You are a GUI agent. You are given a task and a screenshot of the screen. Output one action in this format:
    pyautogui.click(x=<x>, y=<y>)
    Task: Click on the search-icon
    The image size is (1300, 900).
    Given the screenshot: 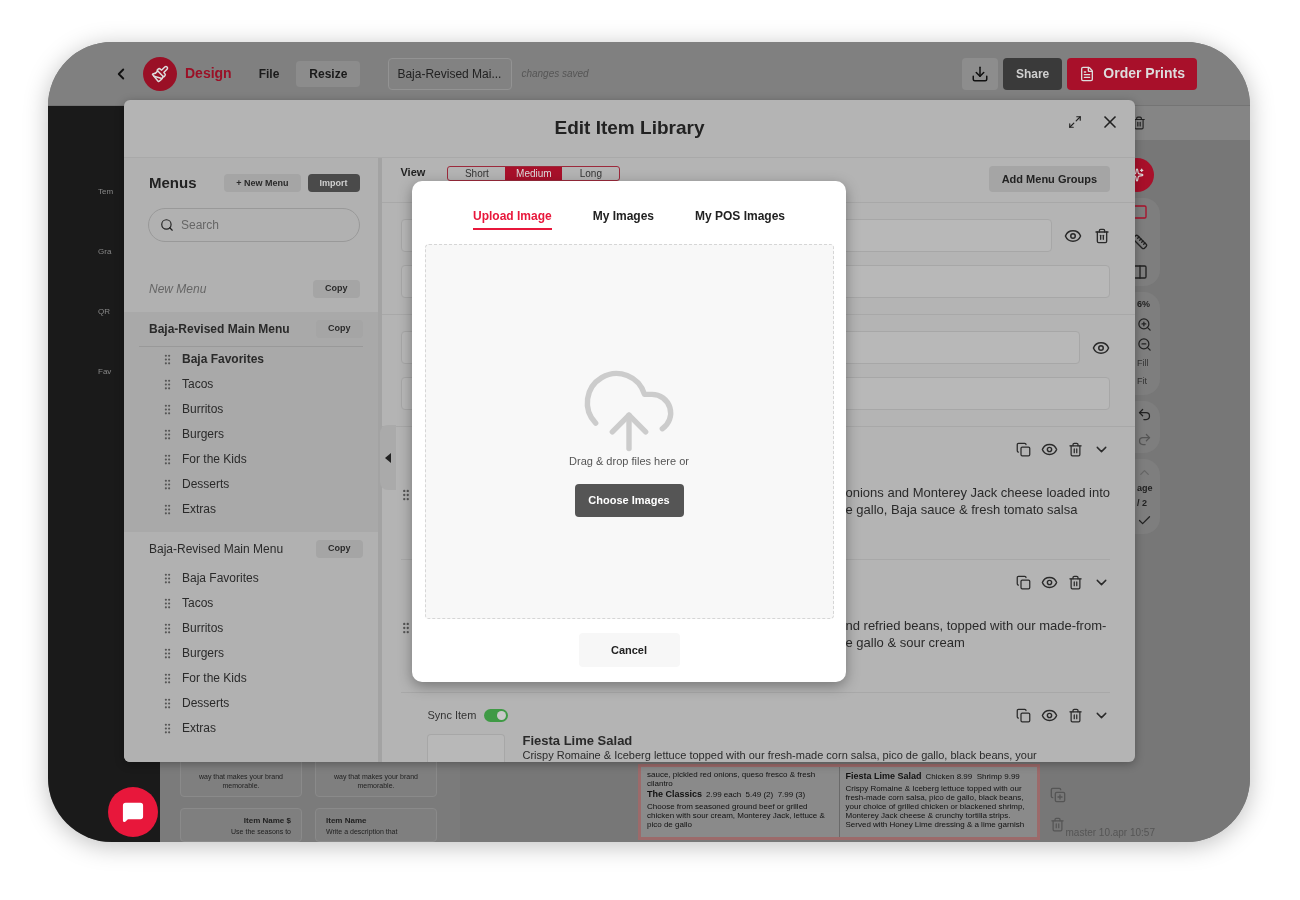 What is the action you would take?
    pyautogui.click(x=167, y=224)
    